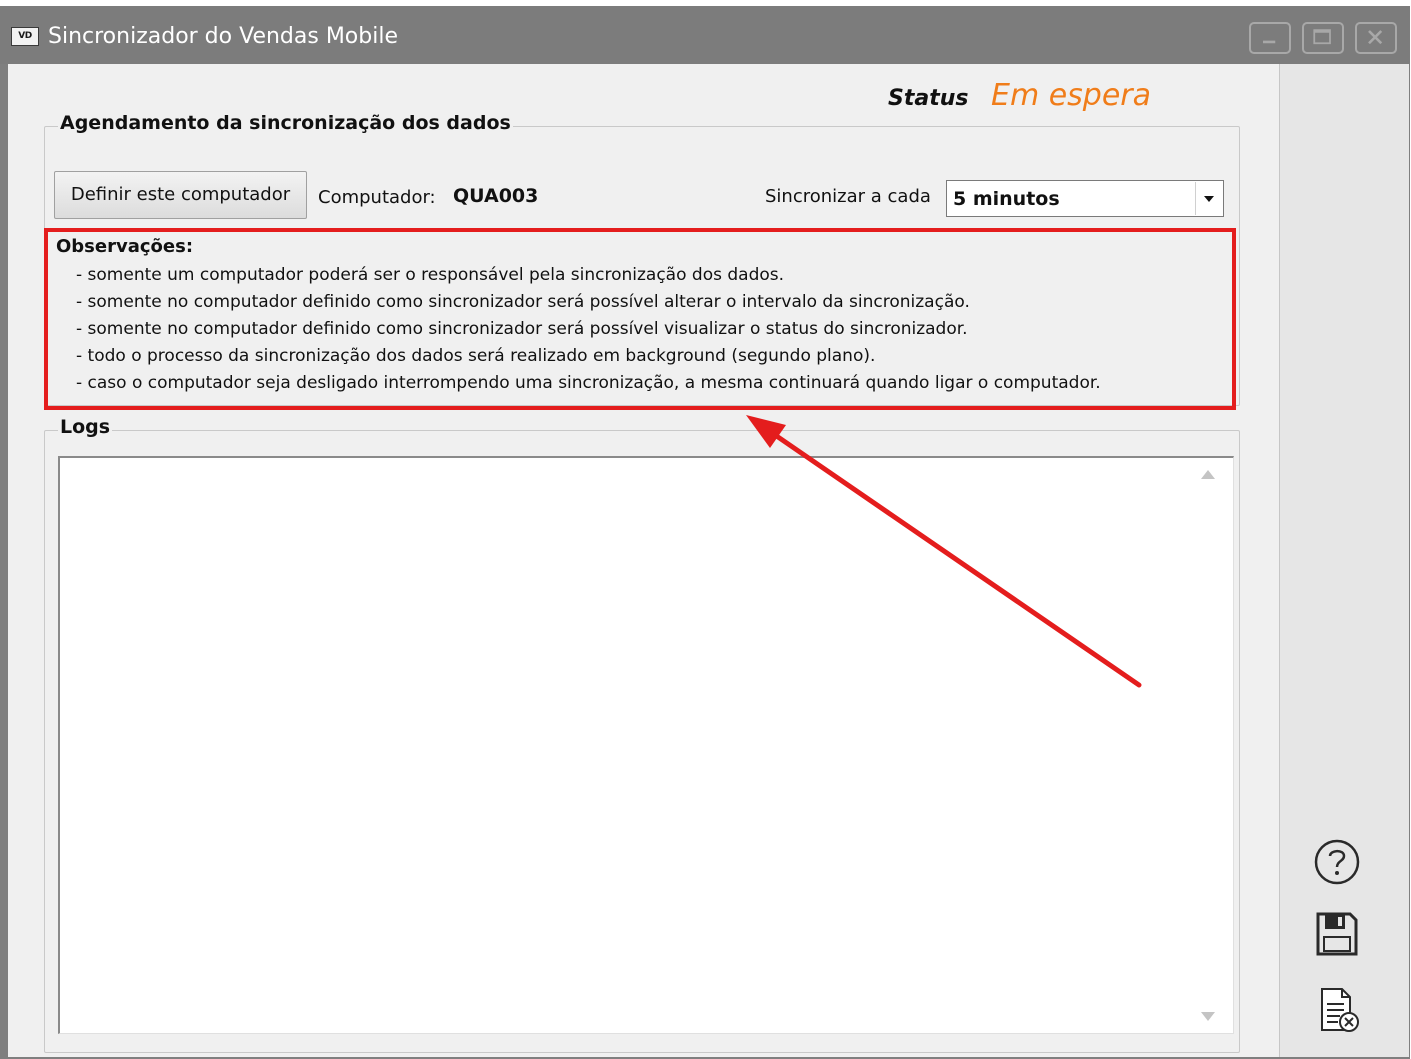  I want to click on sync-interval-select: 5 minutos, so click(1085, 198).